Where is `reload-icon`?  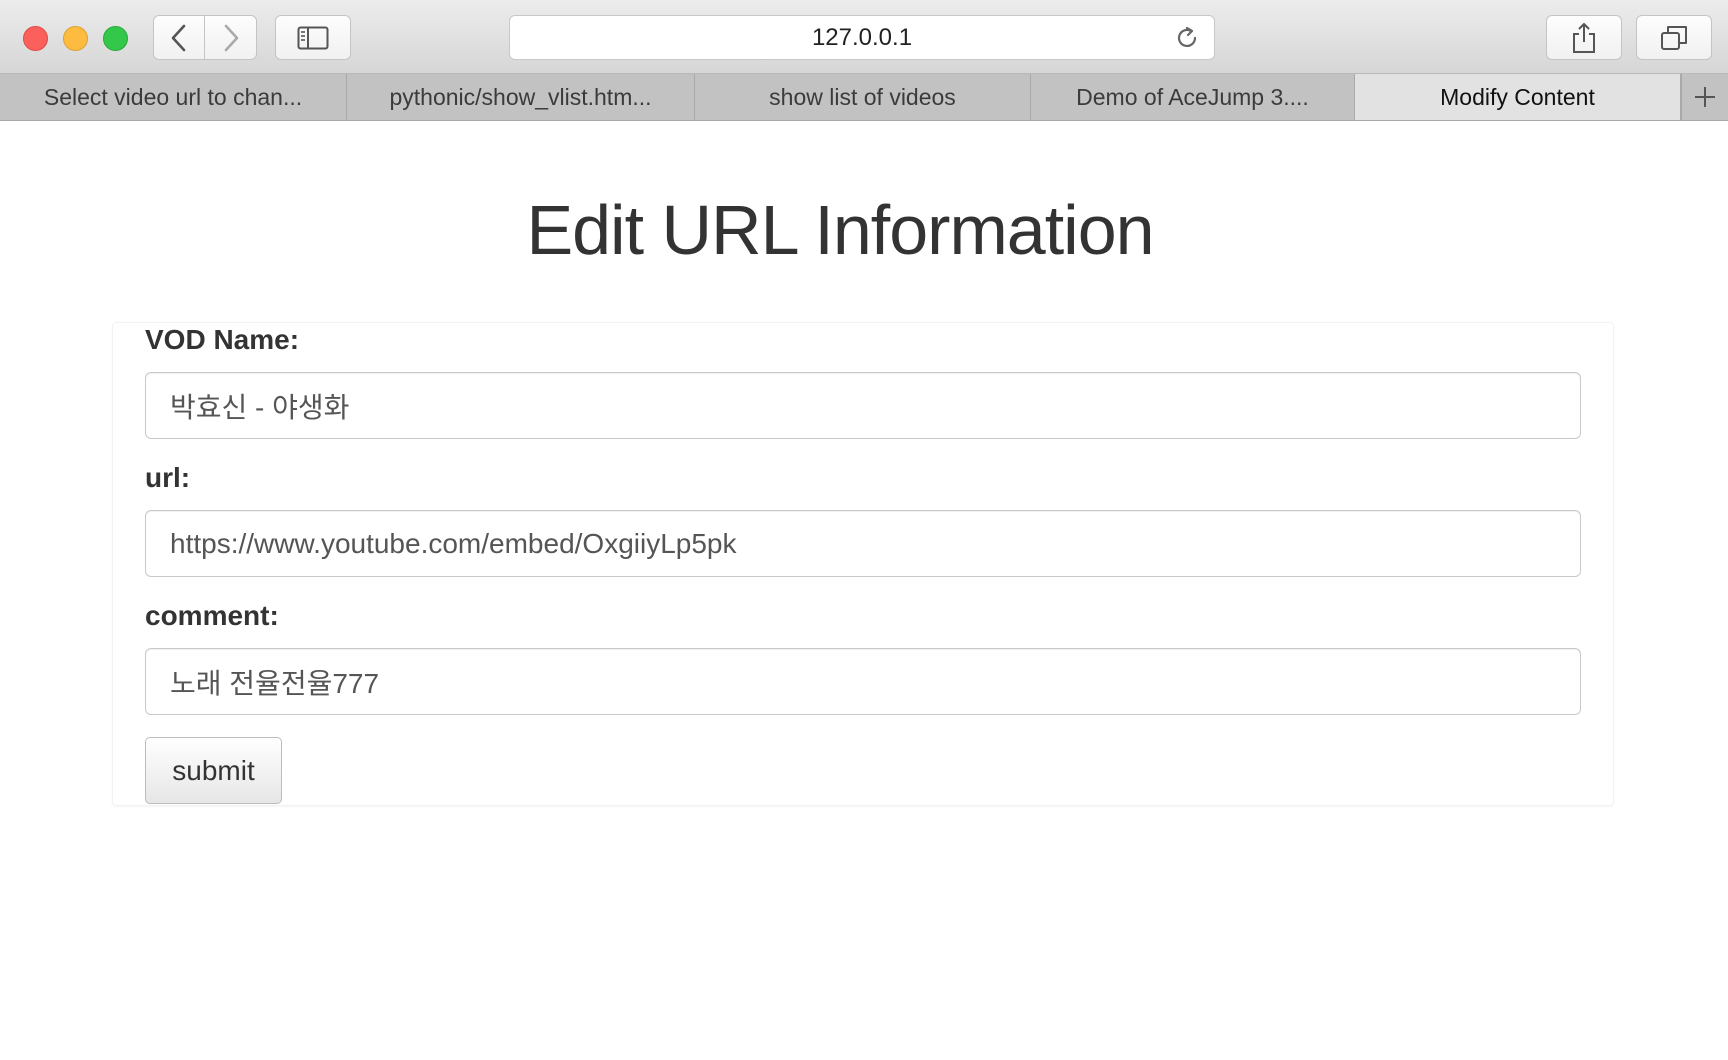 reload-icon is located at coordinates (1187, 38).